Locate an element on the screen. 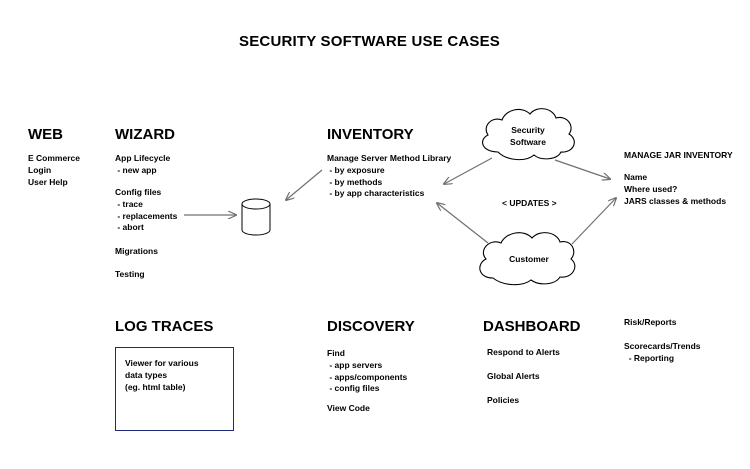 This screenshot has width=750, height=469. arrow-customer-to-jar is located at coordinates (593, 221).